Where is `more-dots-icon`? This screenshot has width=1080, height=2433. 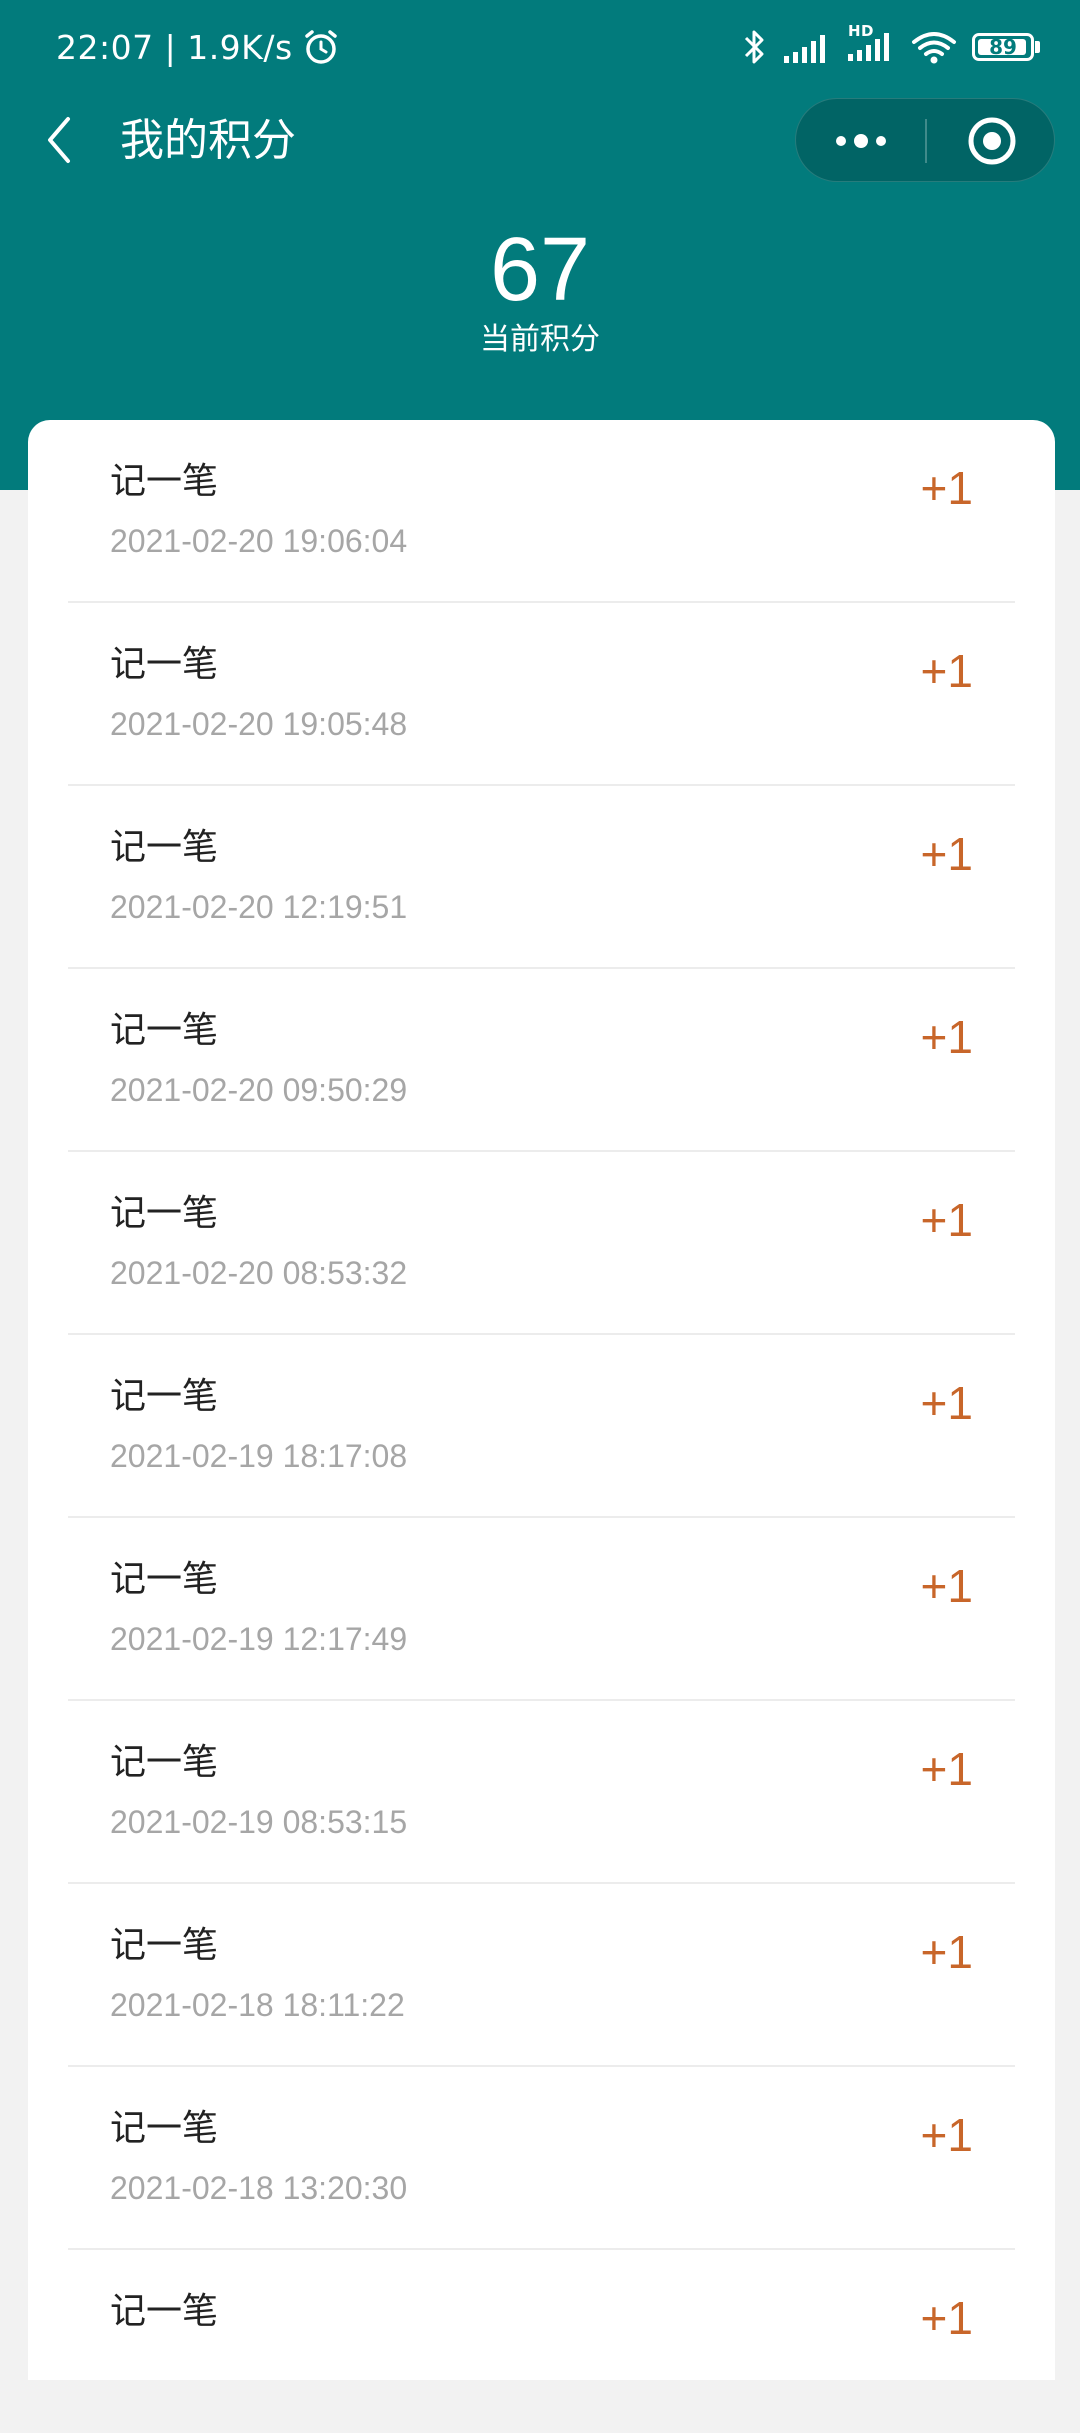
more-dots-icon is located at coordinates (860, 141).